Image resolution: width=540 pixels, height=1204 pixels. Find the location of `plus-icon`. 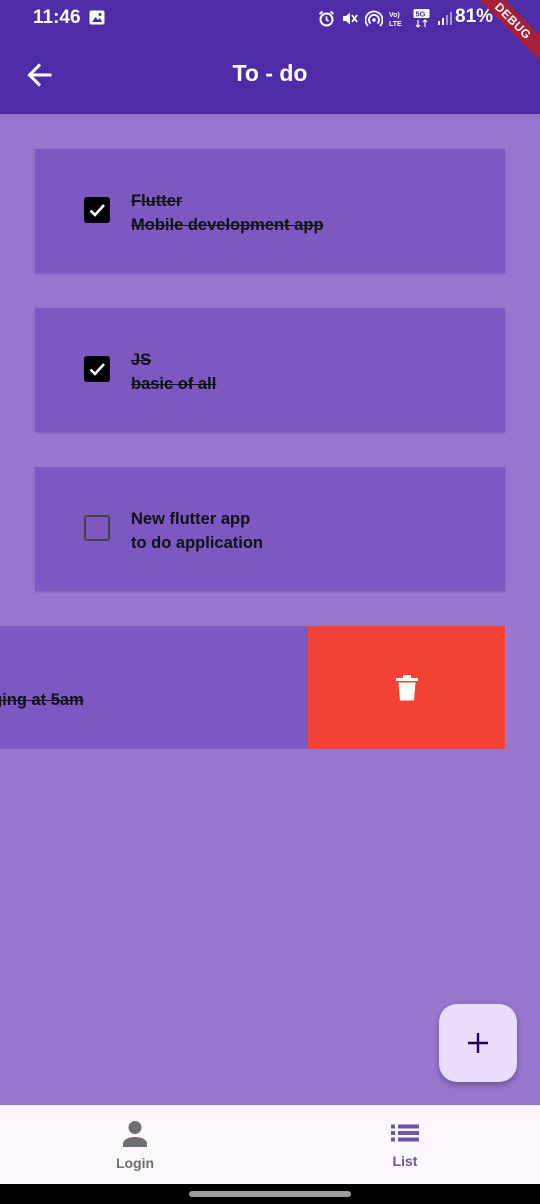

plus-icon is located at coordinates (478, 1043).